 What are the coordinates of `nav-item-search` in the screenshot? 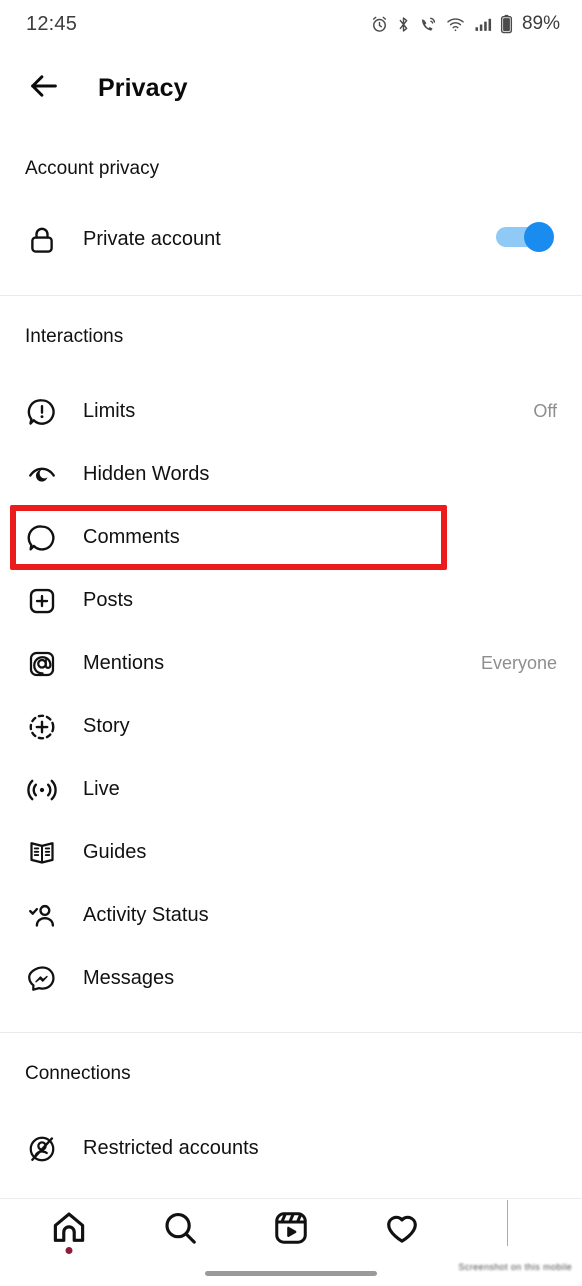 It's located at (180, 1230).